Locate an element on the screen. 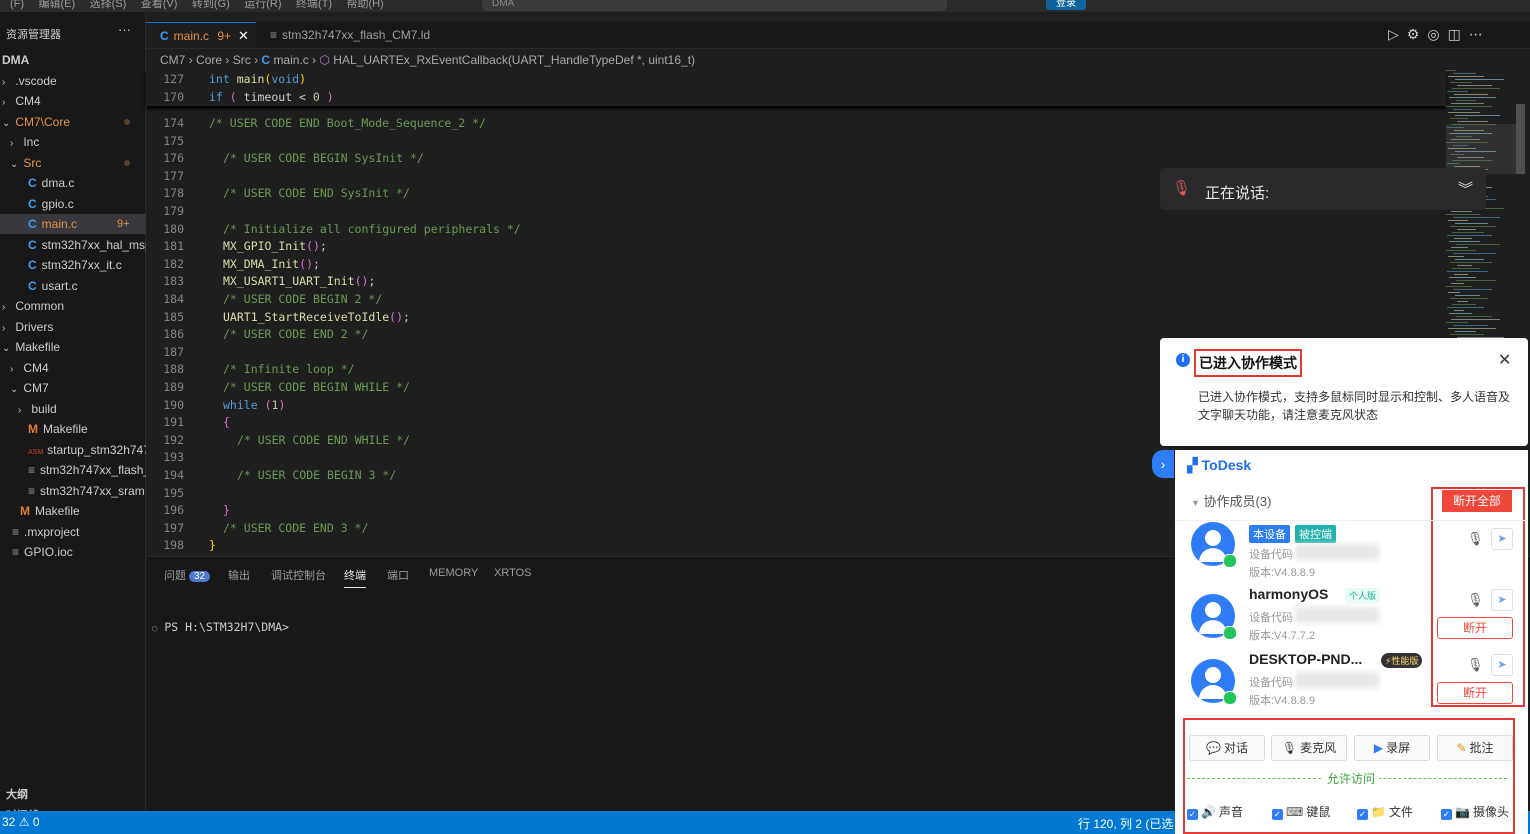 The image size is (1530, 834). code-line: MX_GPIO_Init(); is located at coordinates (275, 246).